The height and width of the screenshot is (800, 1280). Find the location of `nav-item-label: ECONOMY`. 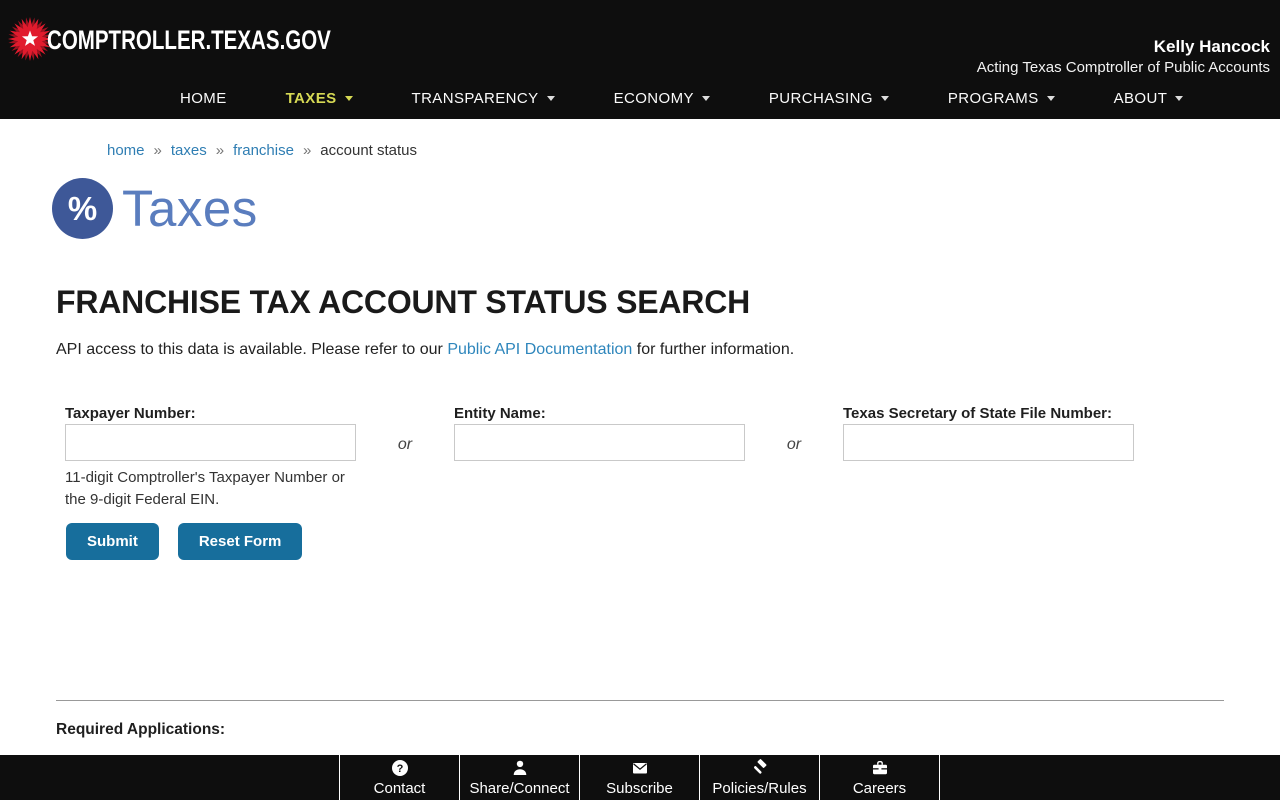

nav-item-label: ECONOMY is located at coordinates (653, 98).